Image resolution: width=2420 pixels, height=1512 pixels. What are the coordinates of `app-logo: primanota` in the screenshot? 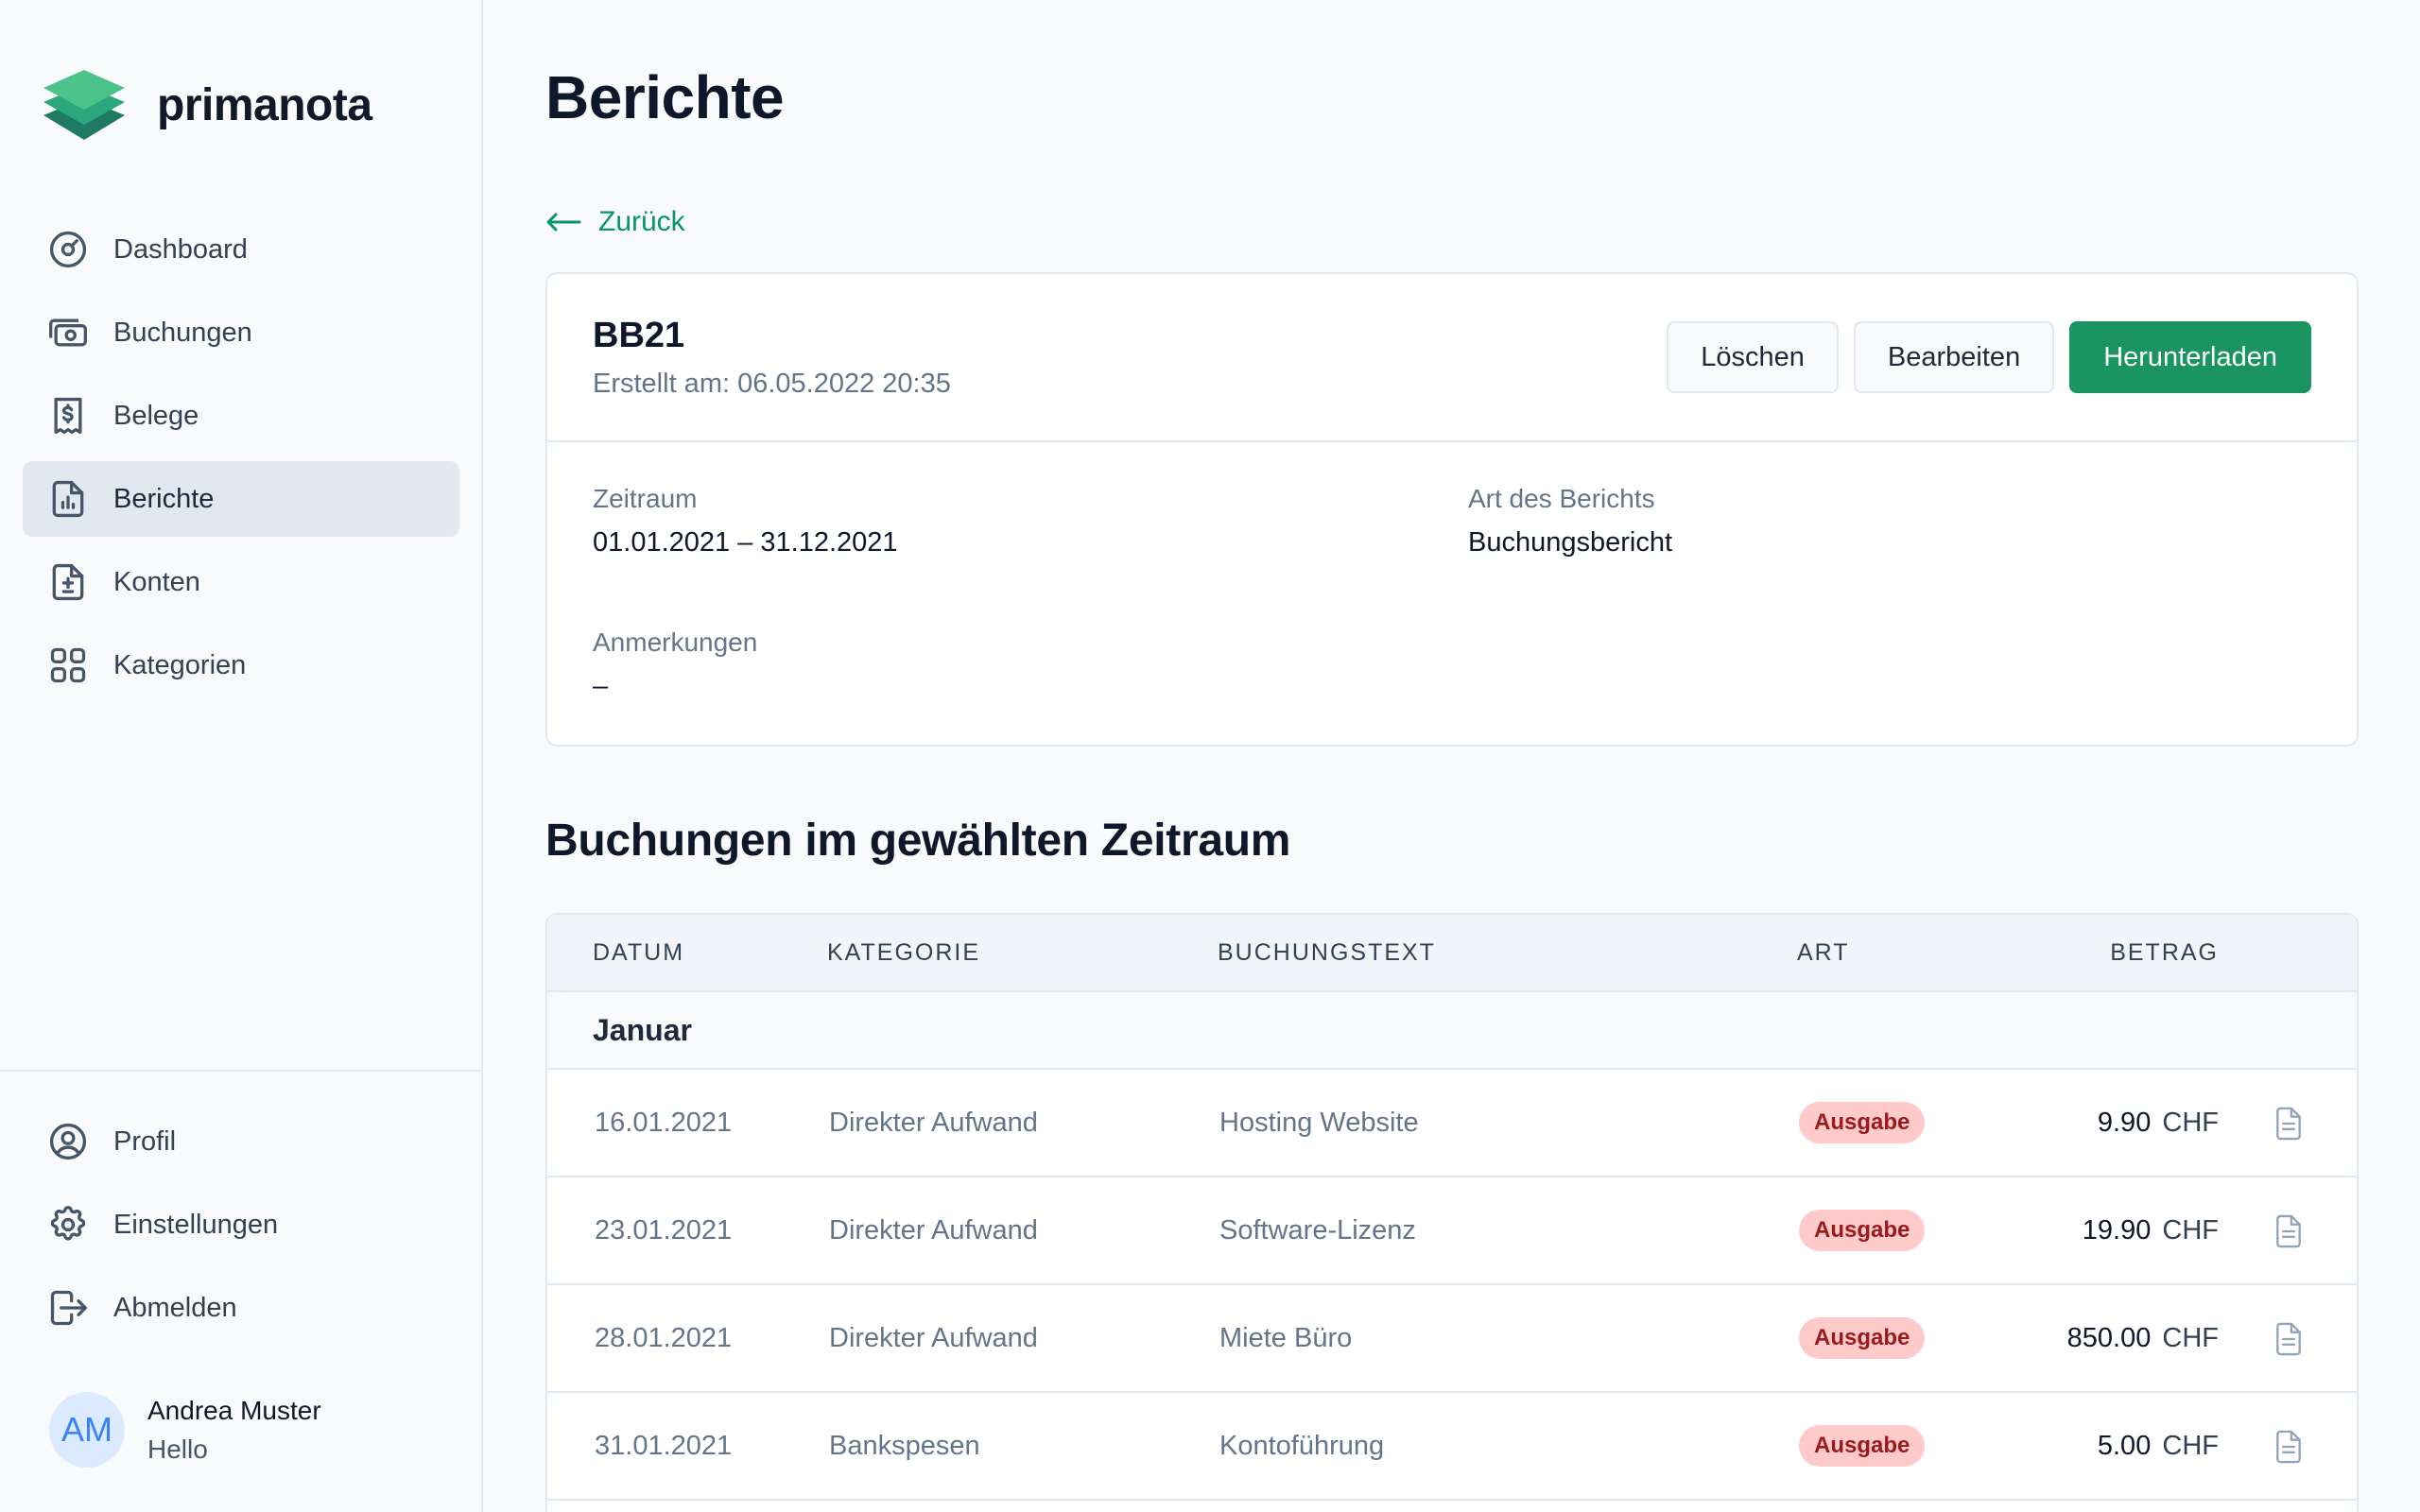 It's located at (207, 105).